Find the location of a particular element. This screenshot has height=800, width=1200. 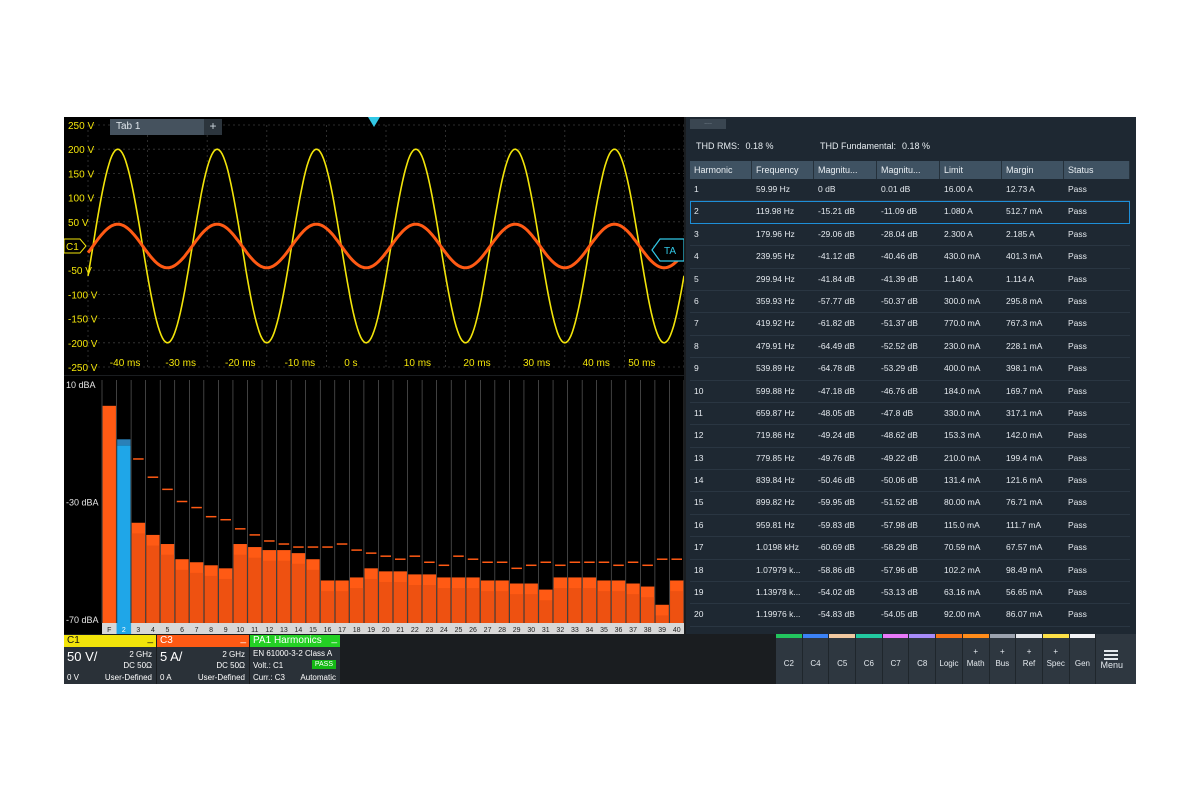

toolbar-button-bus: + Bus is located at coordinates (1003, 659).